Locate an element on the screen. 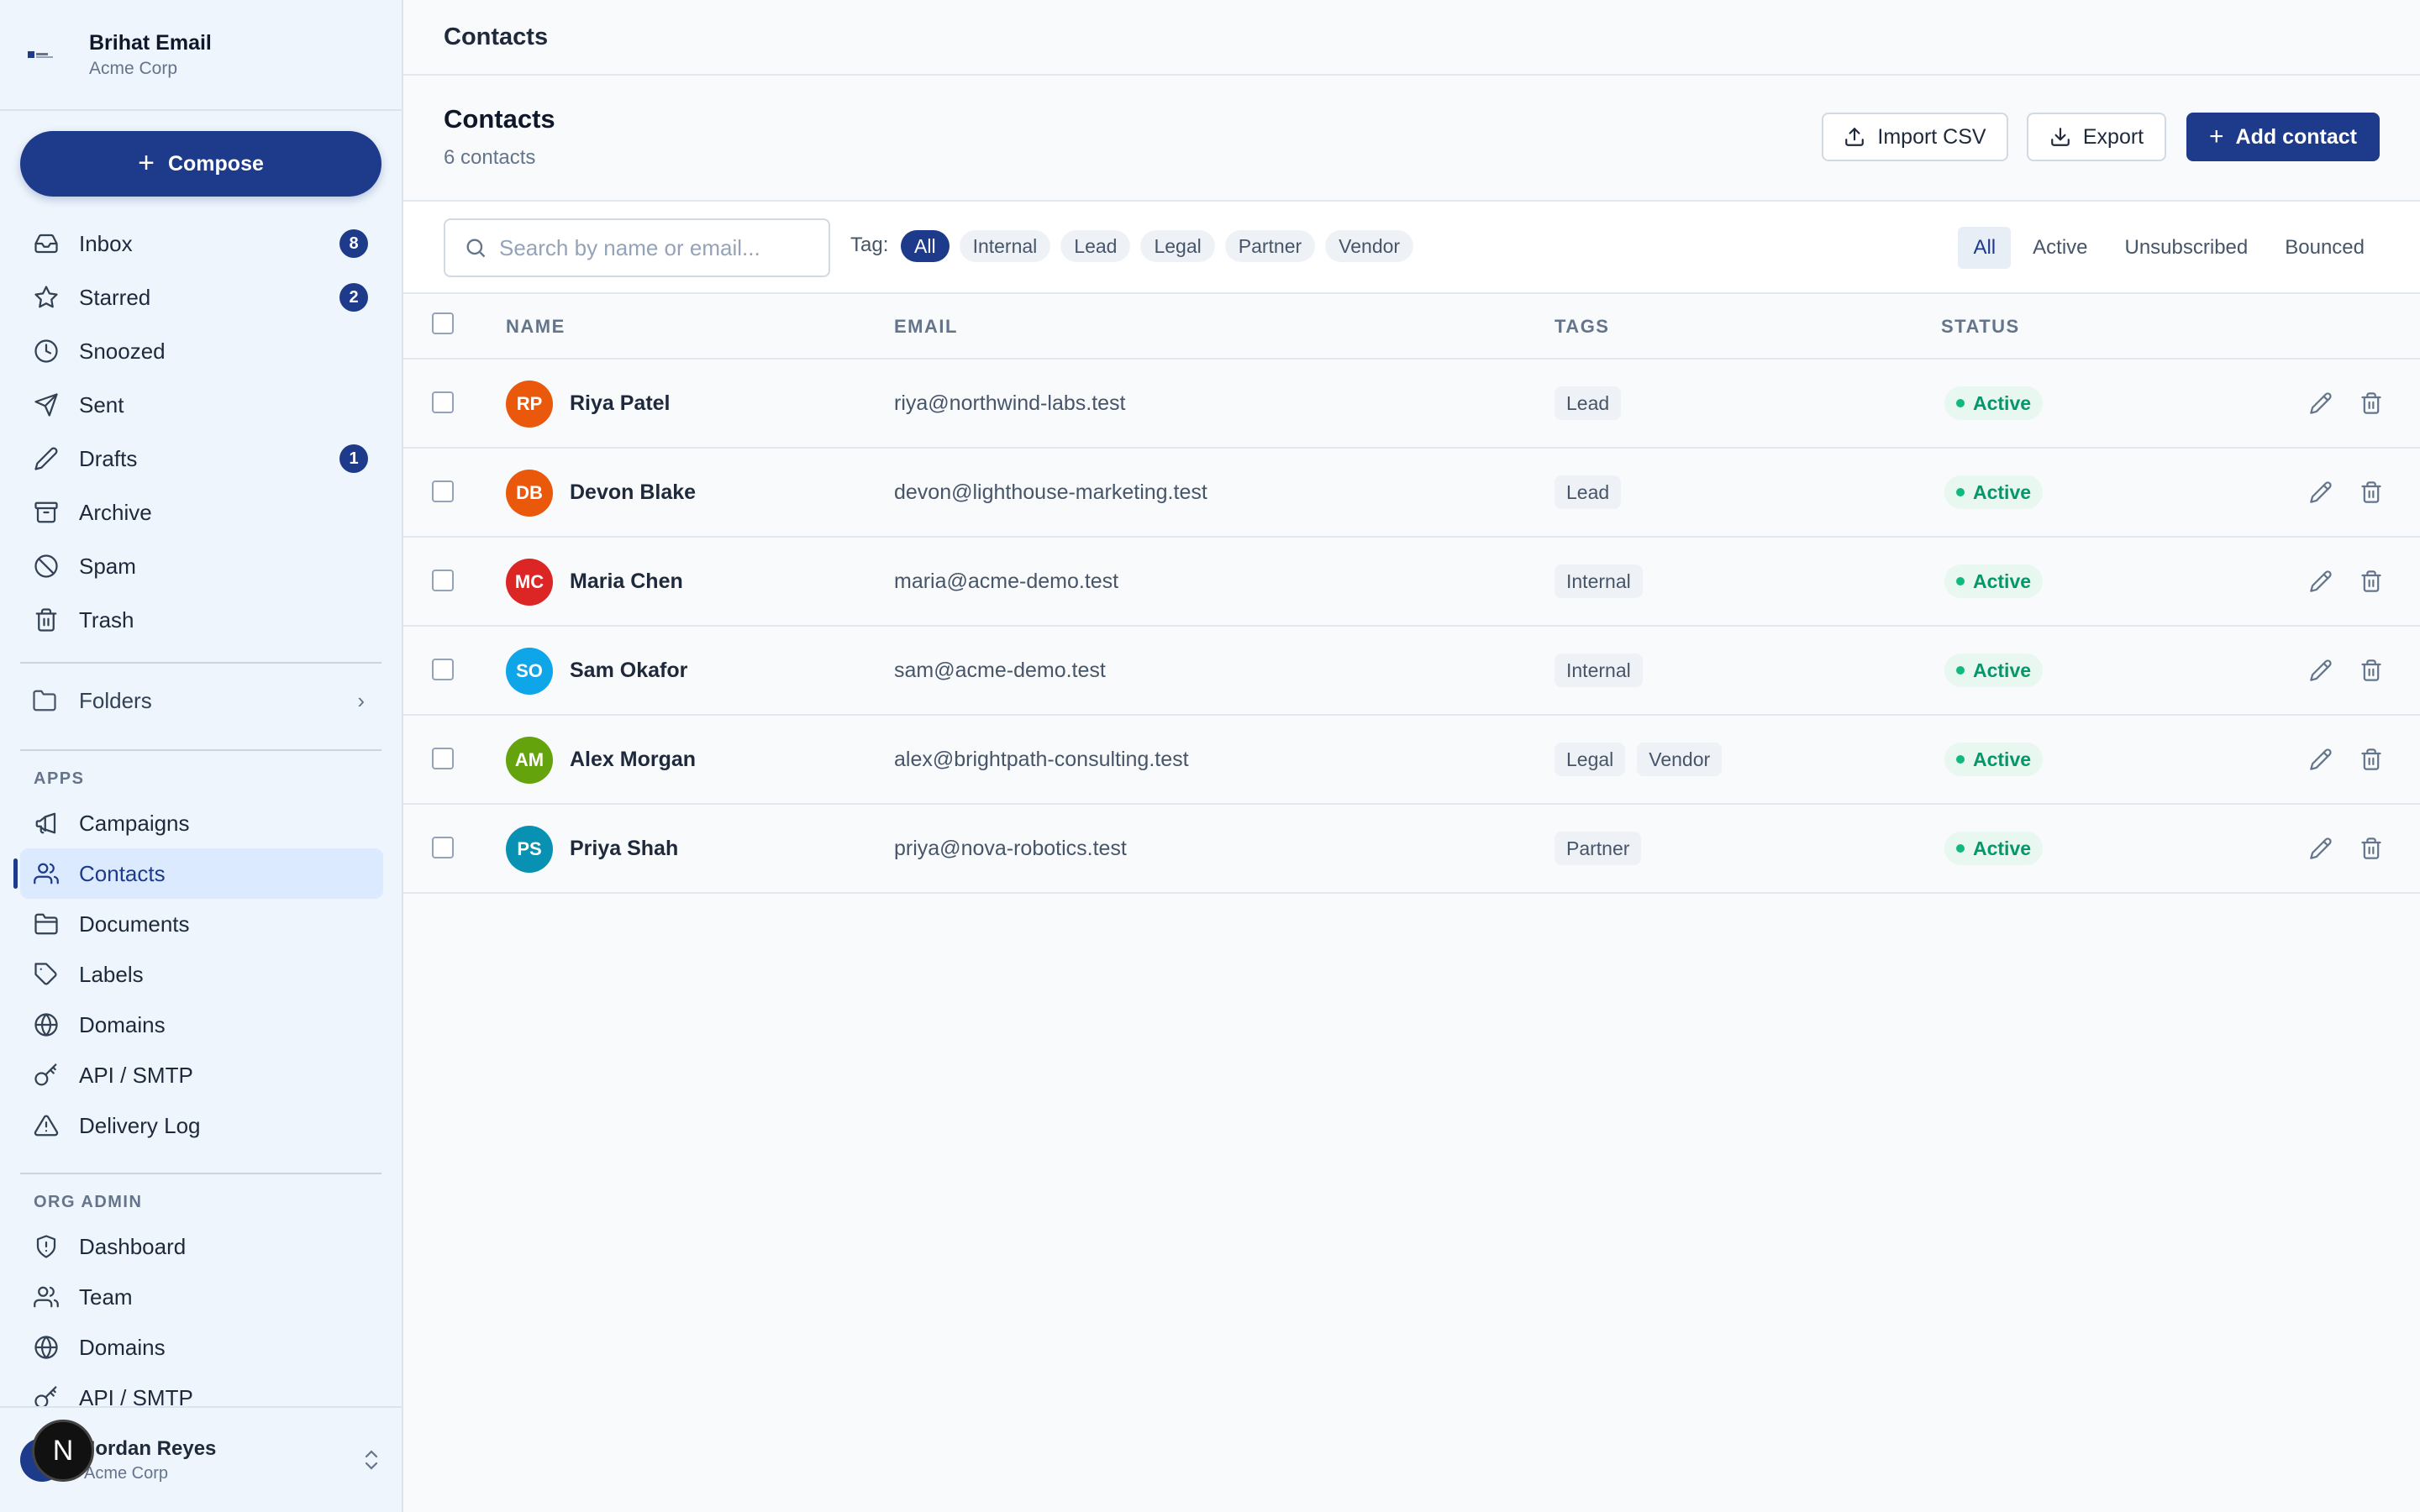 The width and height of the screenshot is (2420, 1512). compose-button: + Compose is located at coordinates (200, 164).